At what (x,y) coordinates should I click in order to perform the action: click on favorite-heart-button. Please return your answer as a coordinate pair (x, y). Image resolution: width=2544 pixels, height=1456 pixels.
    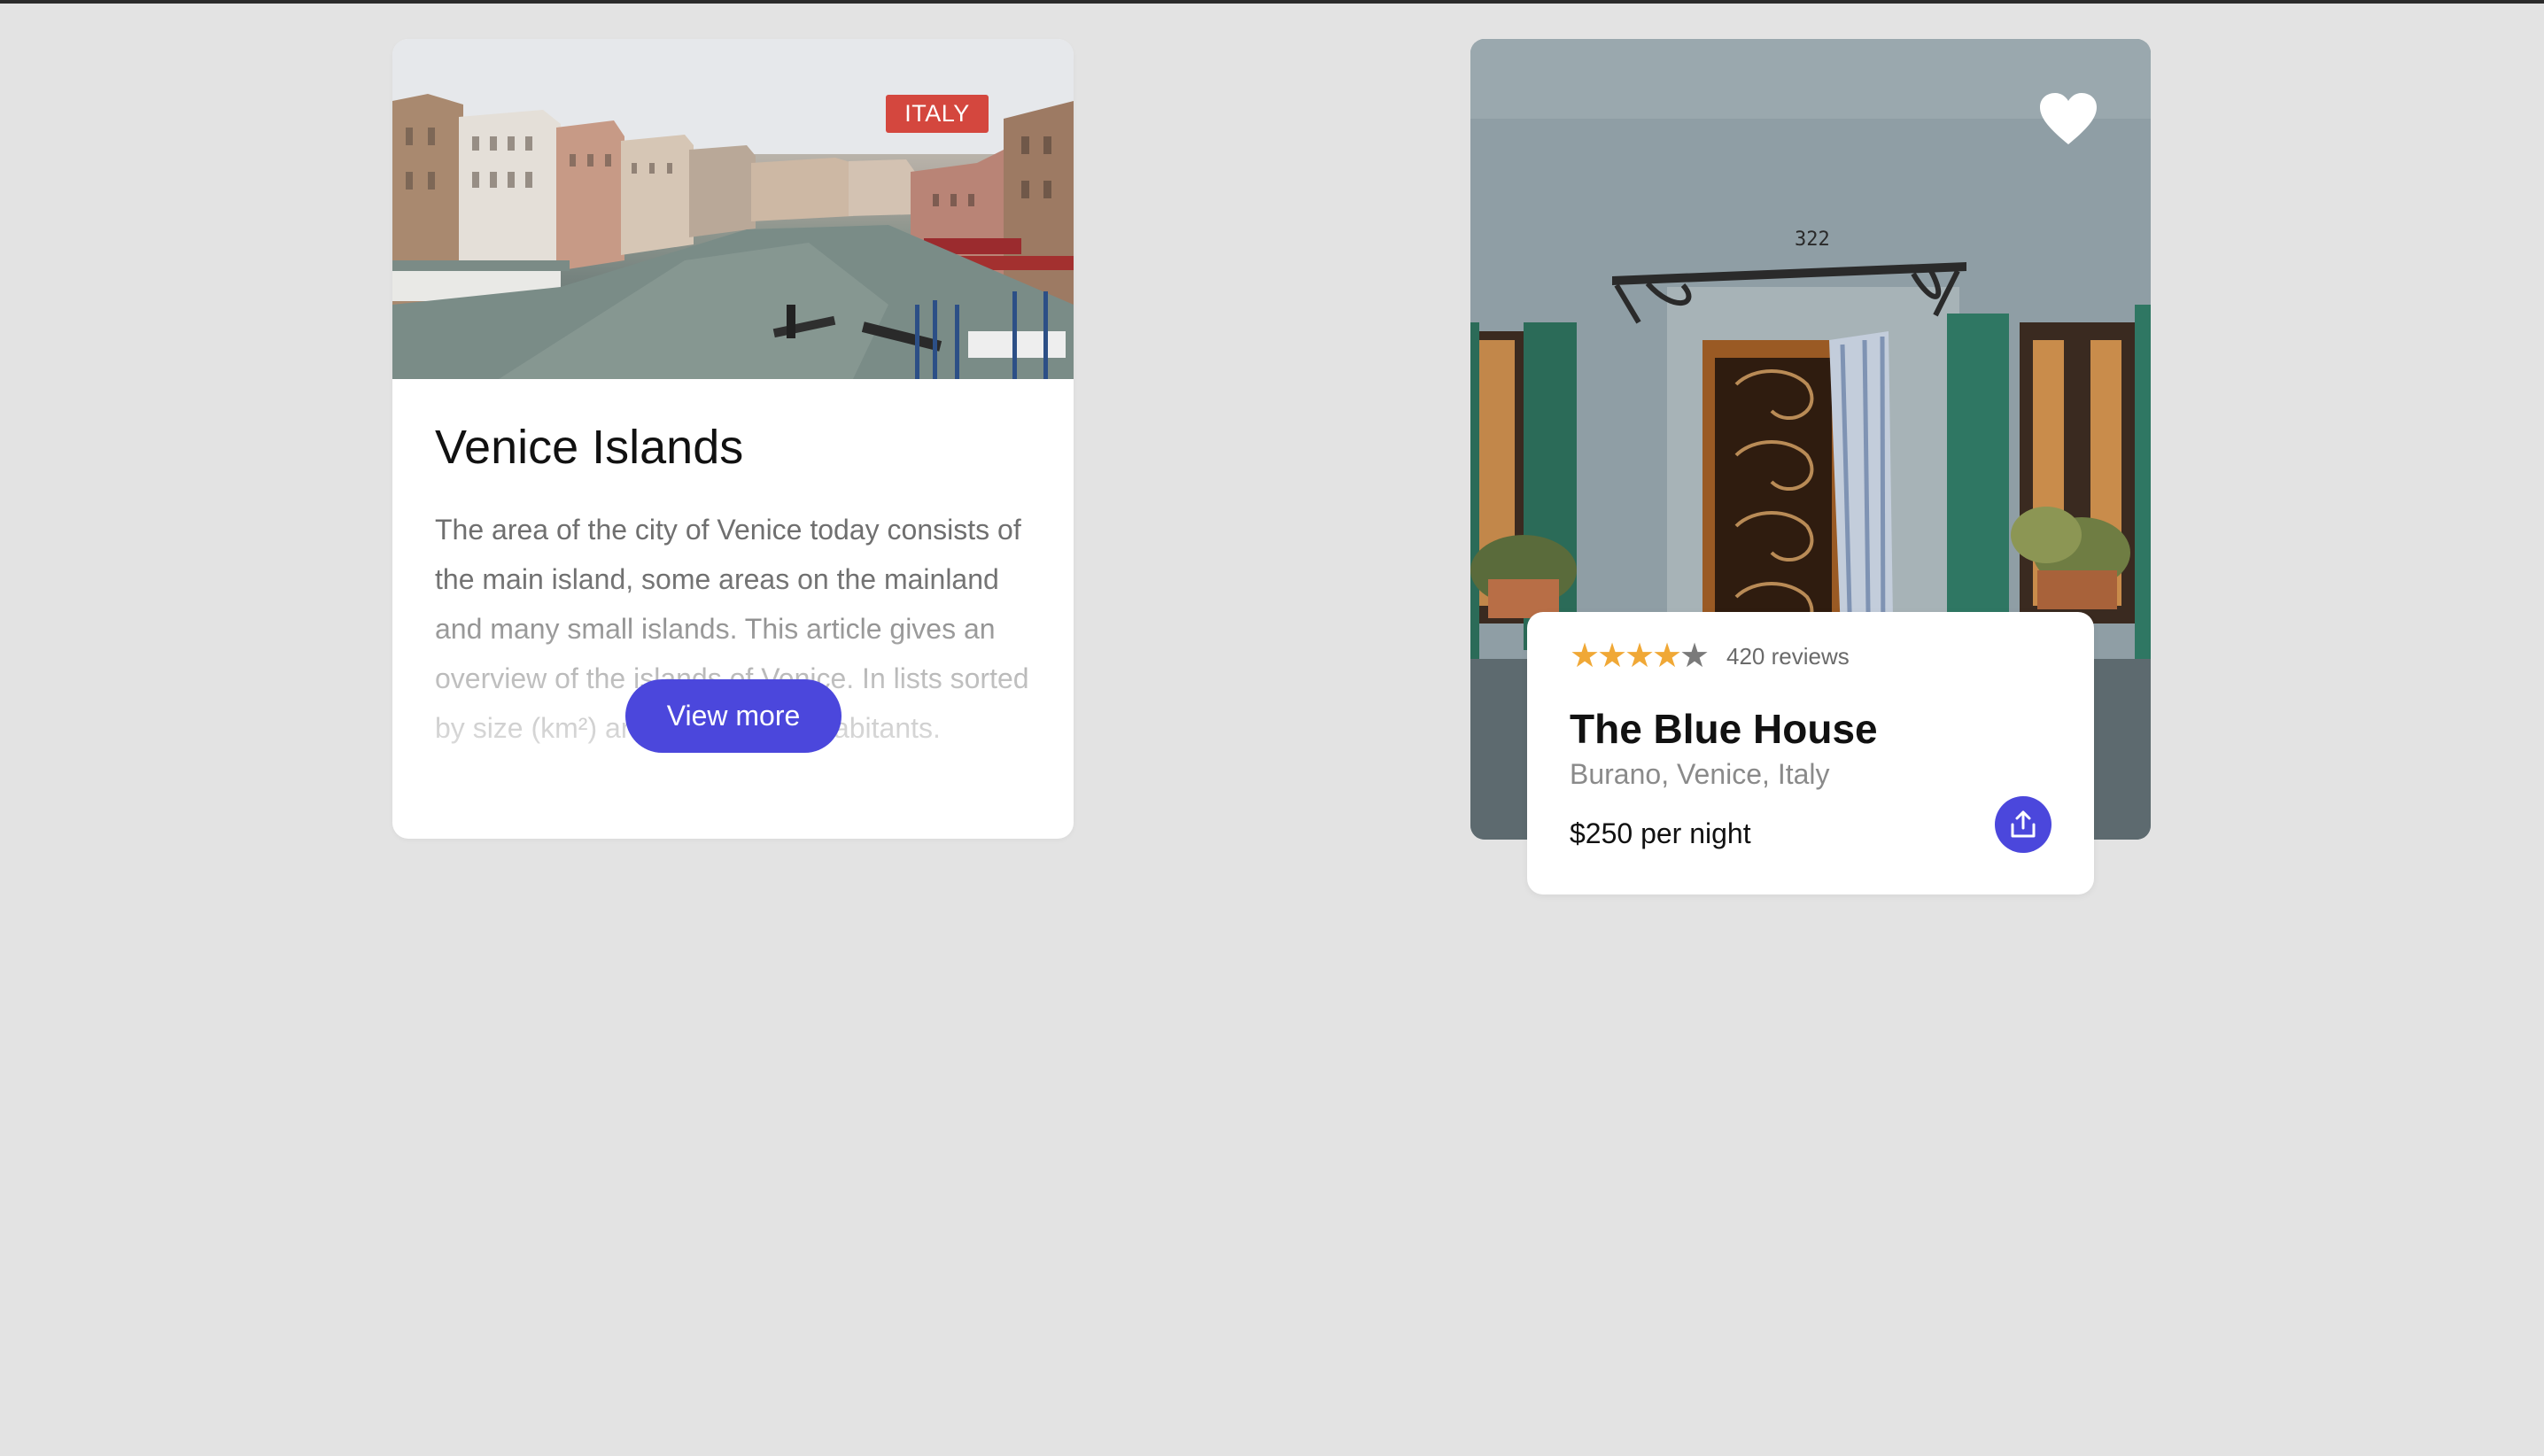
    Looking at the image, I should click on (2068, 120).